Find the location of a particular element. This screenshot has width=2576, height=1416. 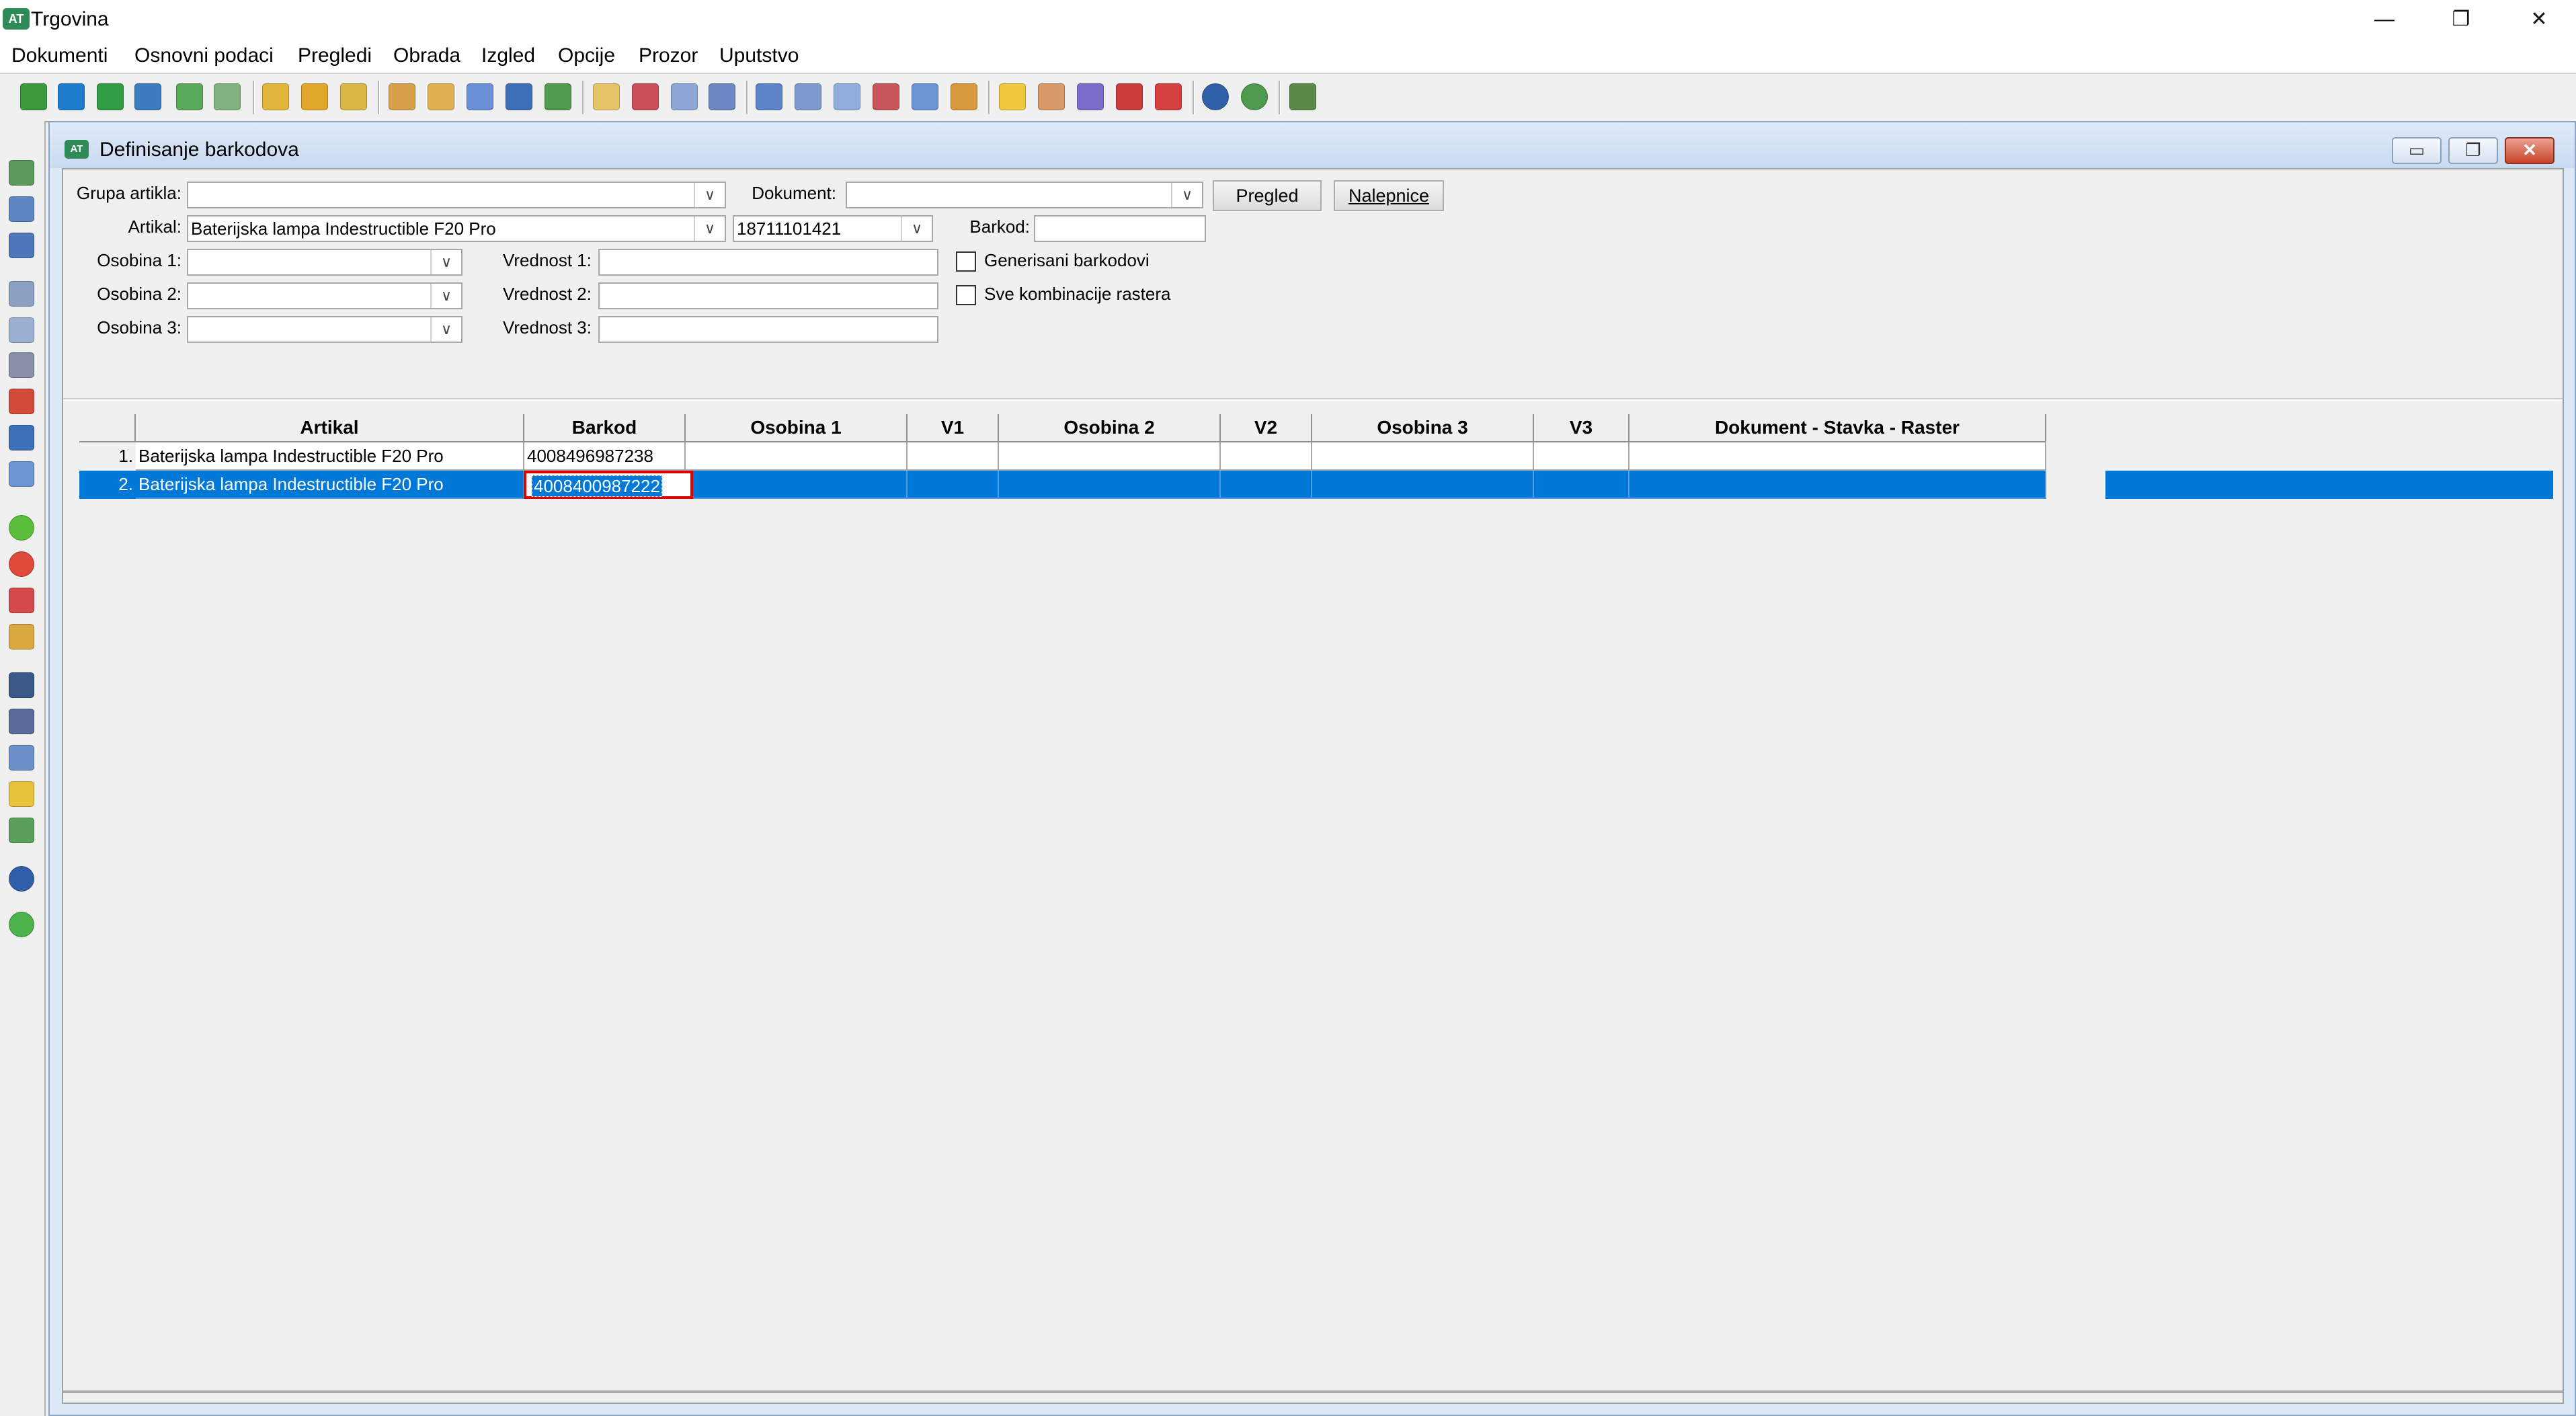

expand-icon is located at coordinates (21, 830).